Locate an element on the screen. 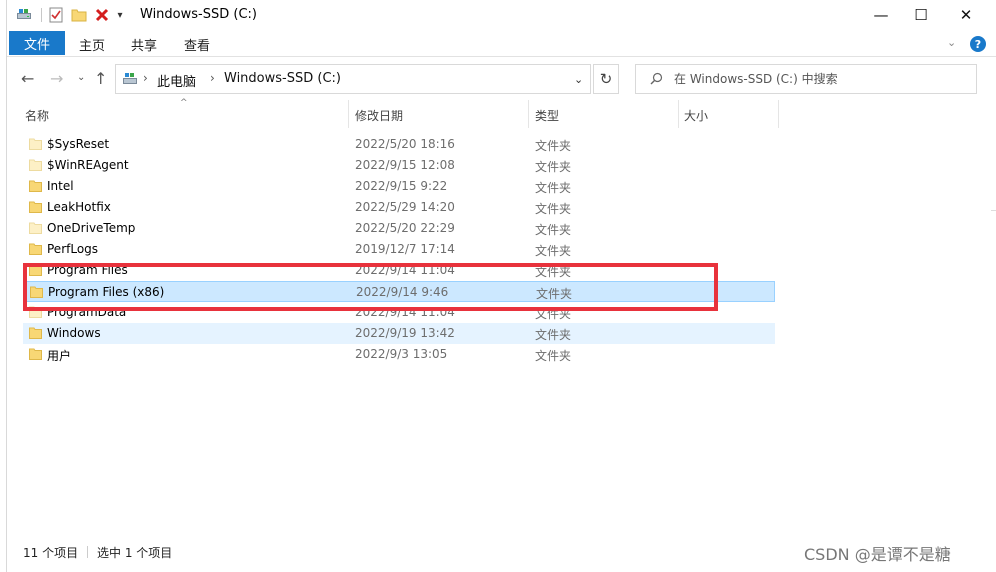  tab-file: 文件 is located at coordinates (37, 43).